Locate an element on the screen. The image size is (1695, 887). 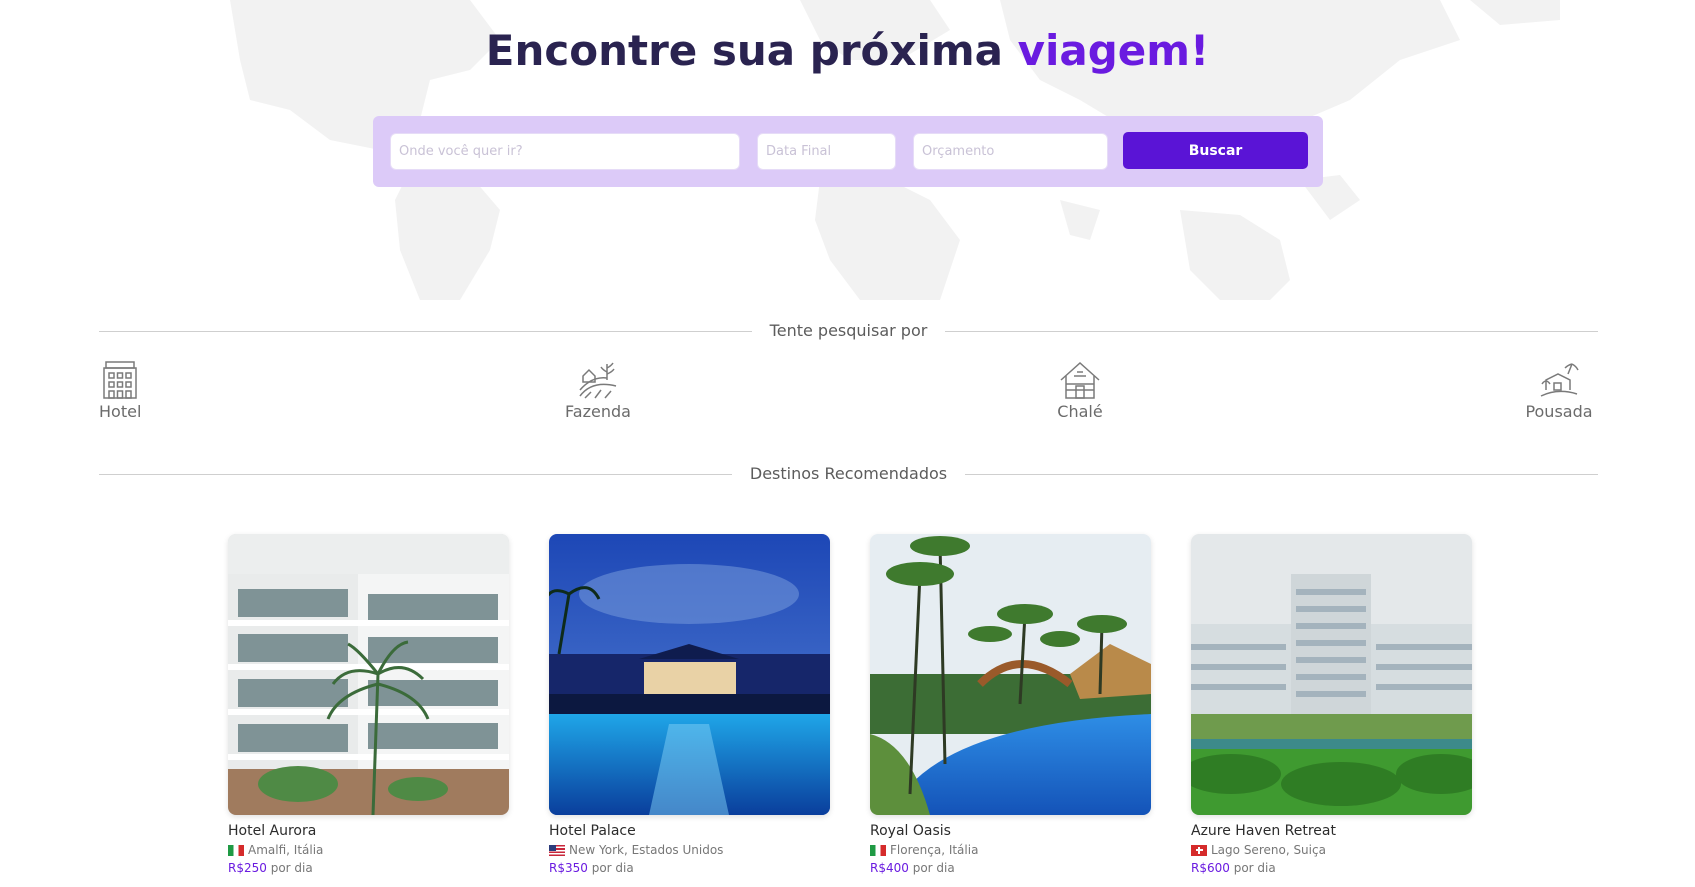
hotel-building-photo is located at coordinates (368, 674).